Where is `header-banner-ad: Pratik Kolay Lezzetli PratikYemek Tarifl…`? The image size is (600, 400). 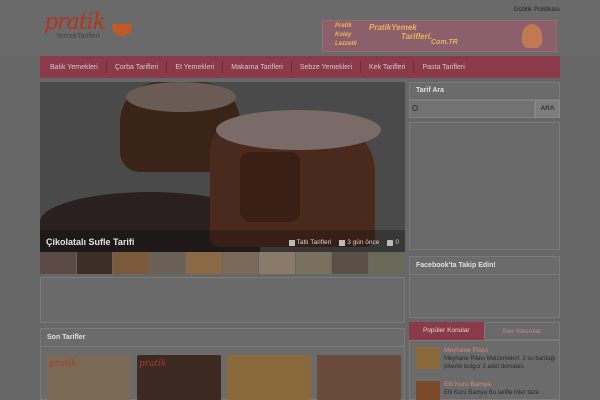
header-banner-ad: Pratik Kolay Lezzetli PratikYemek Tarifl… is located at coordinates (439, 36).